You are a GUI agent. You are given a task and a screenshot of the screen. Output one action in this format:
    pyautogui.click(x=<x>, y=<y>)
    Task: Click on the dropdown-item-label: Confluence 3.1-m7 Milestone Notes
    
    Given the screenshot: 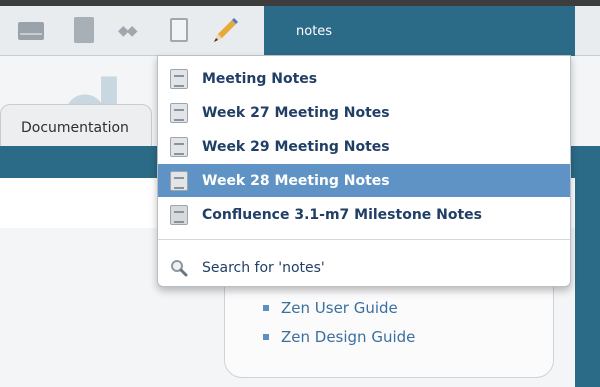 What is the action you would take?
    pyautogui.click(x=342, y=214)
    